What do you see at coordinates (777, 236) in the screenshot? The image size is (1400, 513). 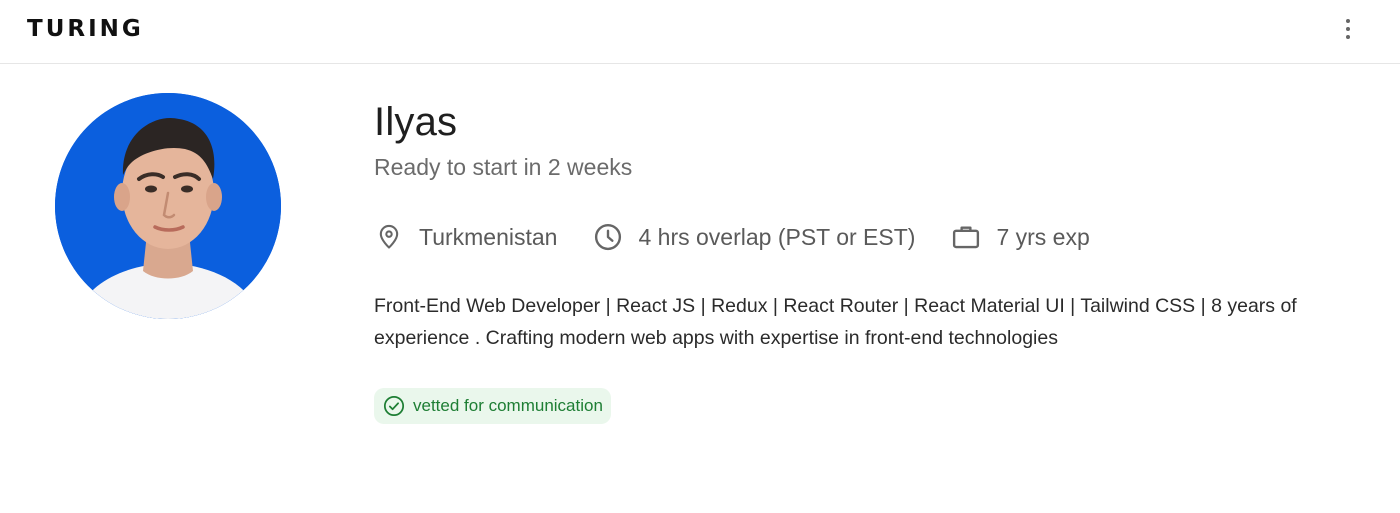 I see `overlap-text: 4 hrs overlap (PST or EST)` at bounding box center [777, 236].